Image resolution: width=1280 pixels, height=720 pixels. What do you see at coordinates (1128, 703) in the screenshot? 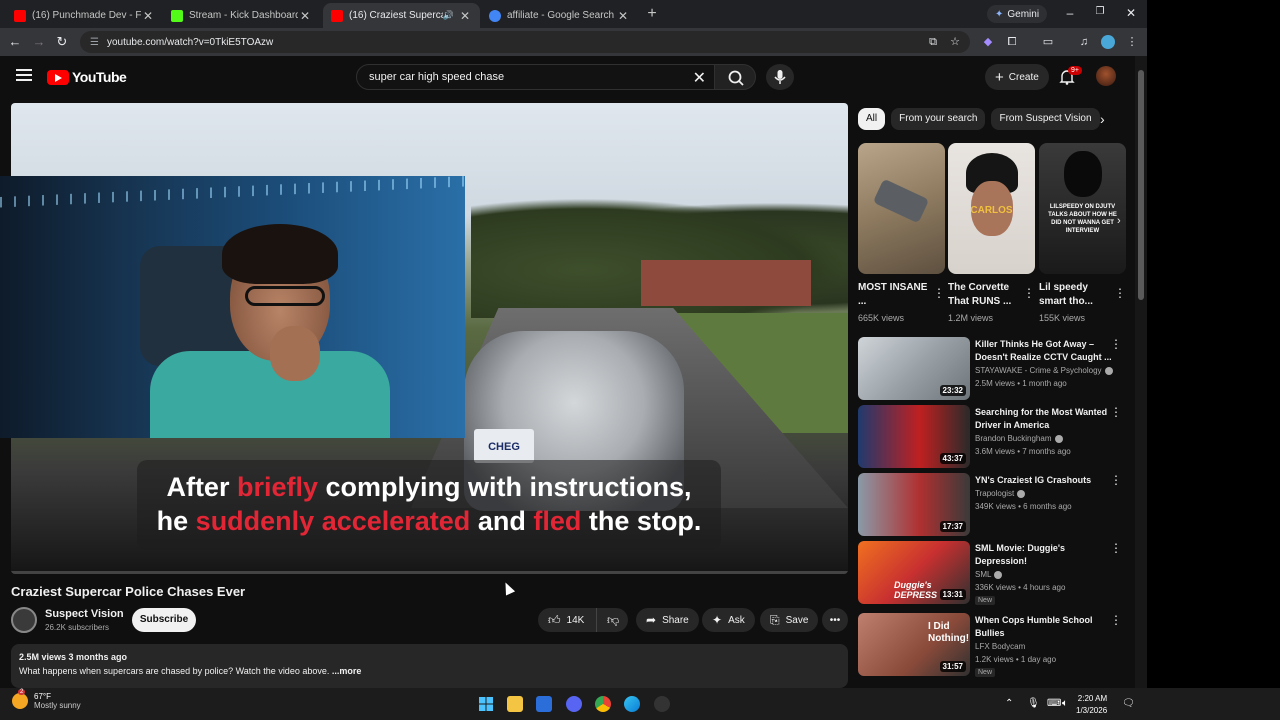
I see `notifications-icon: 🗨︎` at bounding box center [1128, 703].